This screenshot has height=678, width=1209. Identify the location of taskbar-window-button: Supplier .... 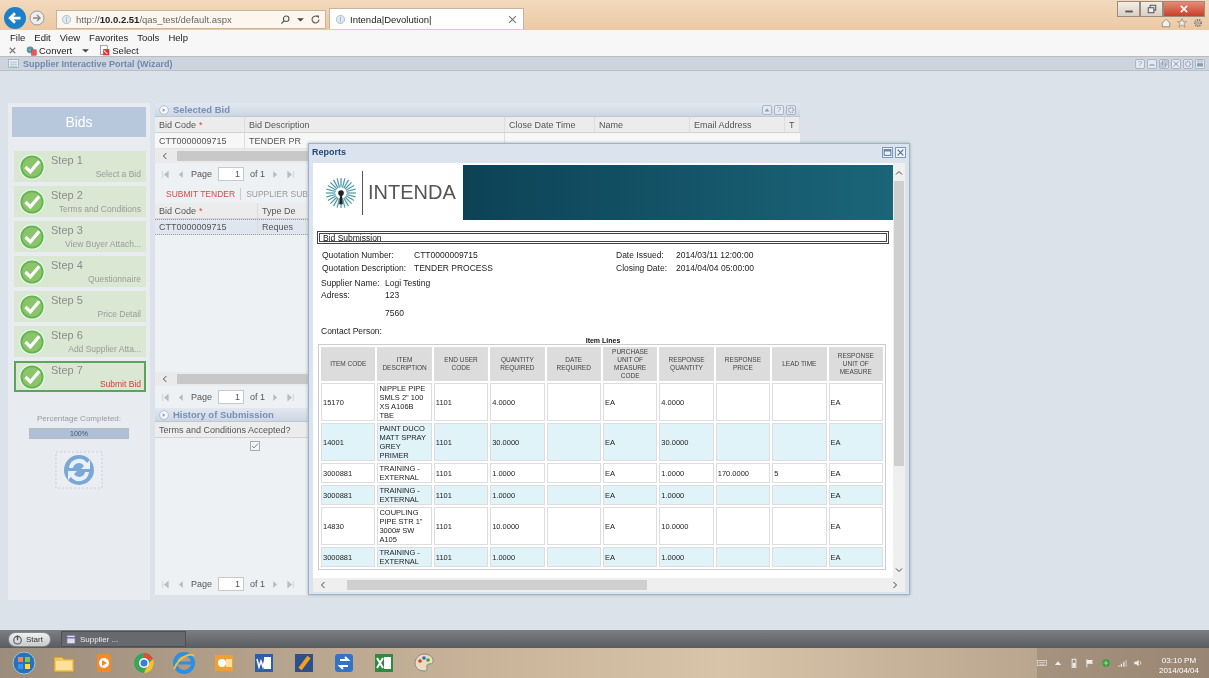
(123, 639).